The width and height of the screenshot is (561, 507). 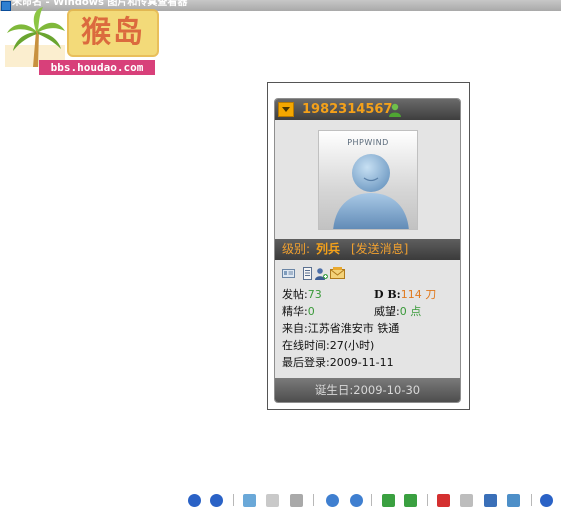 What do you see at coordinates (395, 110) in the screenshot?
I see `online-user-icon` at bounding box center [395, 110].